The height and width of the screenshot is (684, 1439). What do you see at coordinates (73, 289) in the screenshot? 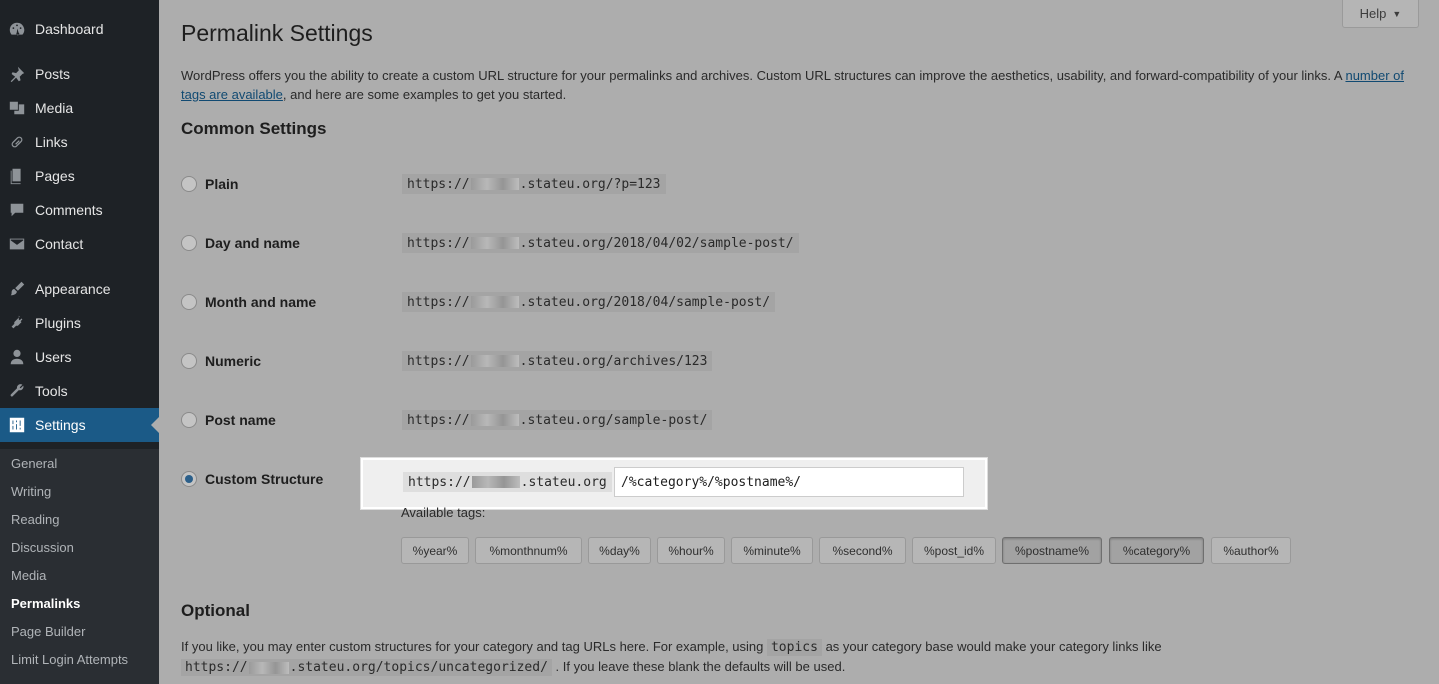
I see `sidebar-item-label: Appearance` at bounding box center [73, 289].